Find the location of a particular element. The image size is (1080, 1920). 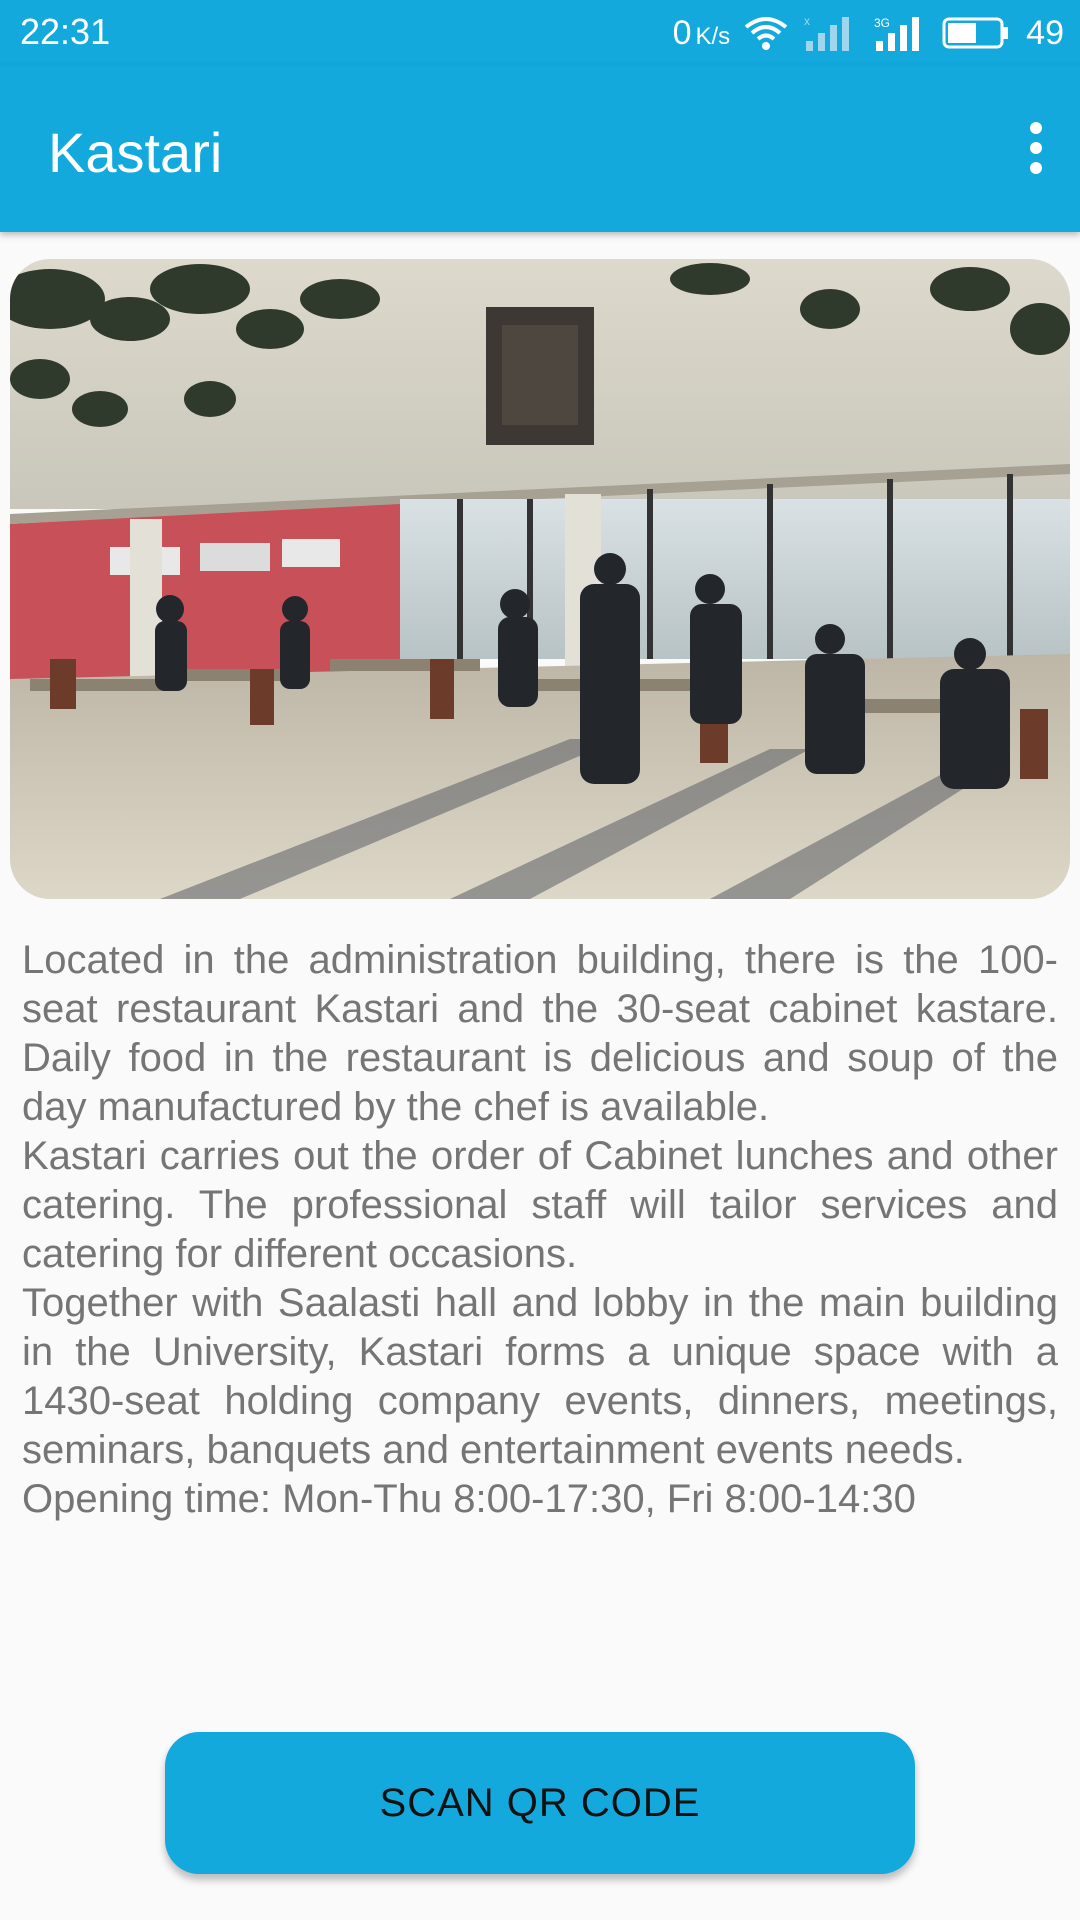

signal-3g-icon: 3G is located at coordinates (900, 33).